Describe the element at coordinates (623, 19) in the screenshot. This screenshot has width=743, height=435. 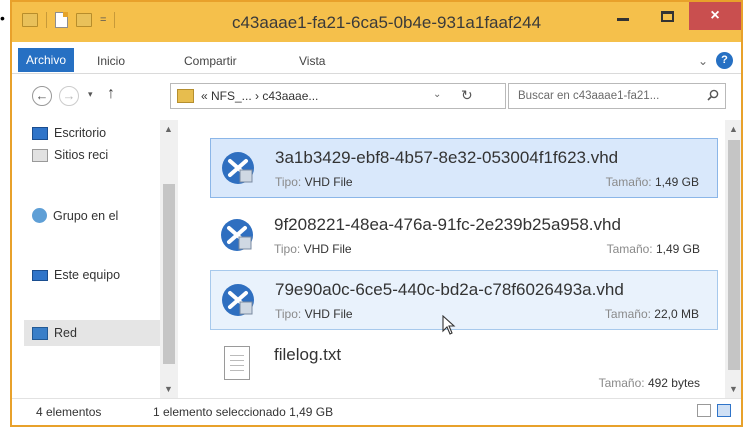
I see `minimize-icon` at that location.